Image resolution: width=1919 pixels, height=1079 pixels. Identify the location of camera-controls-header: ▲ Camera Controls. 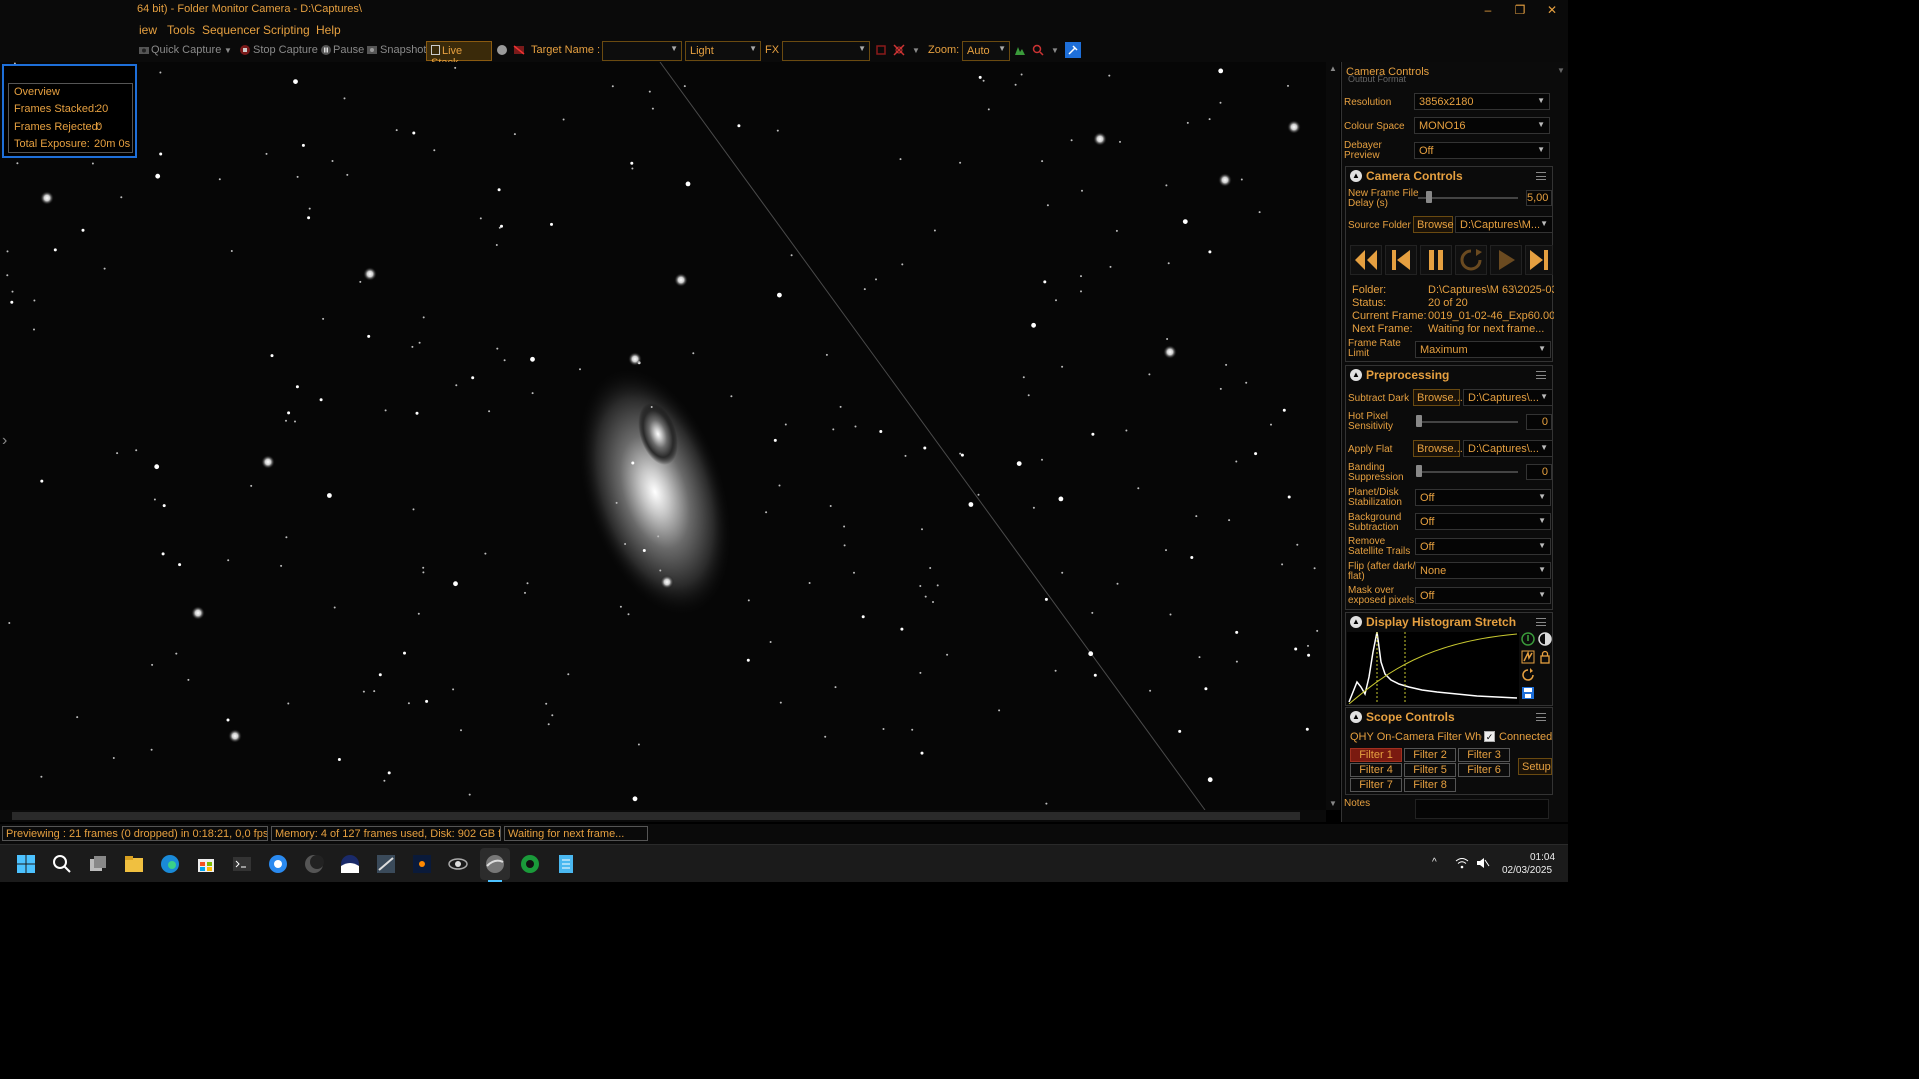
(1449, 176).